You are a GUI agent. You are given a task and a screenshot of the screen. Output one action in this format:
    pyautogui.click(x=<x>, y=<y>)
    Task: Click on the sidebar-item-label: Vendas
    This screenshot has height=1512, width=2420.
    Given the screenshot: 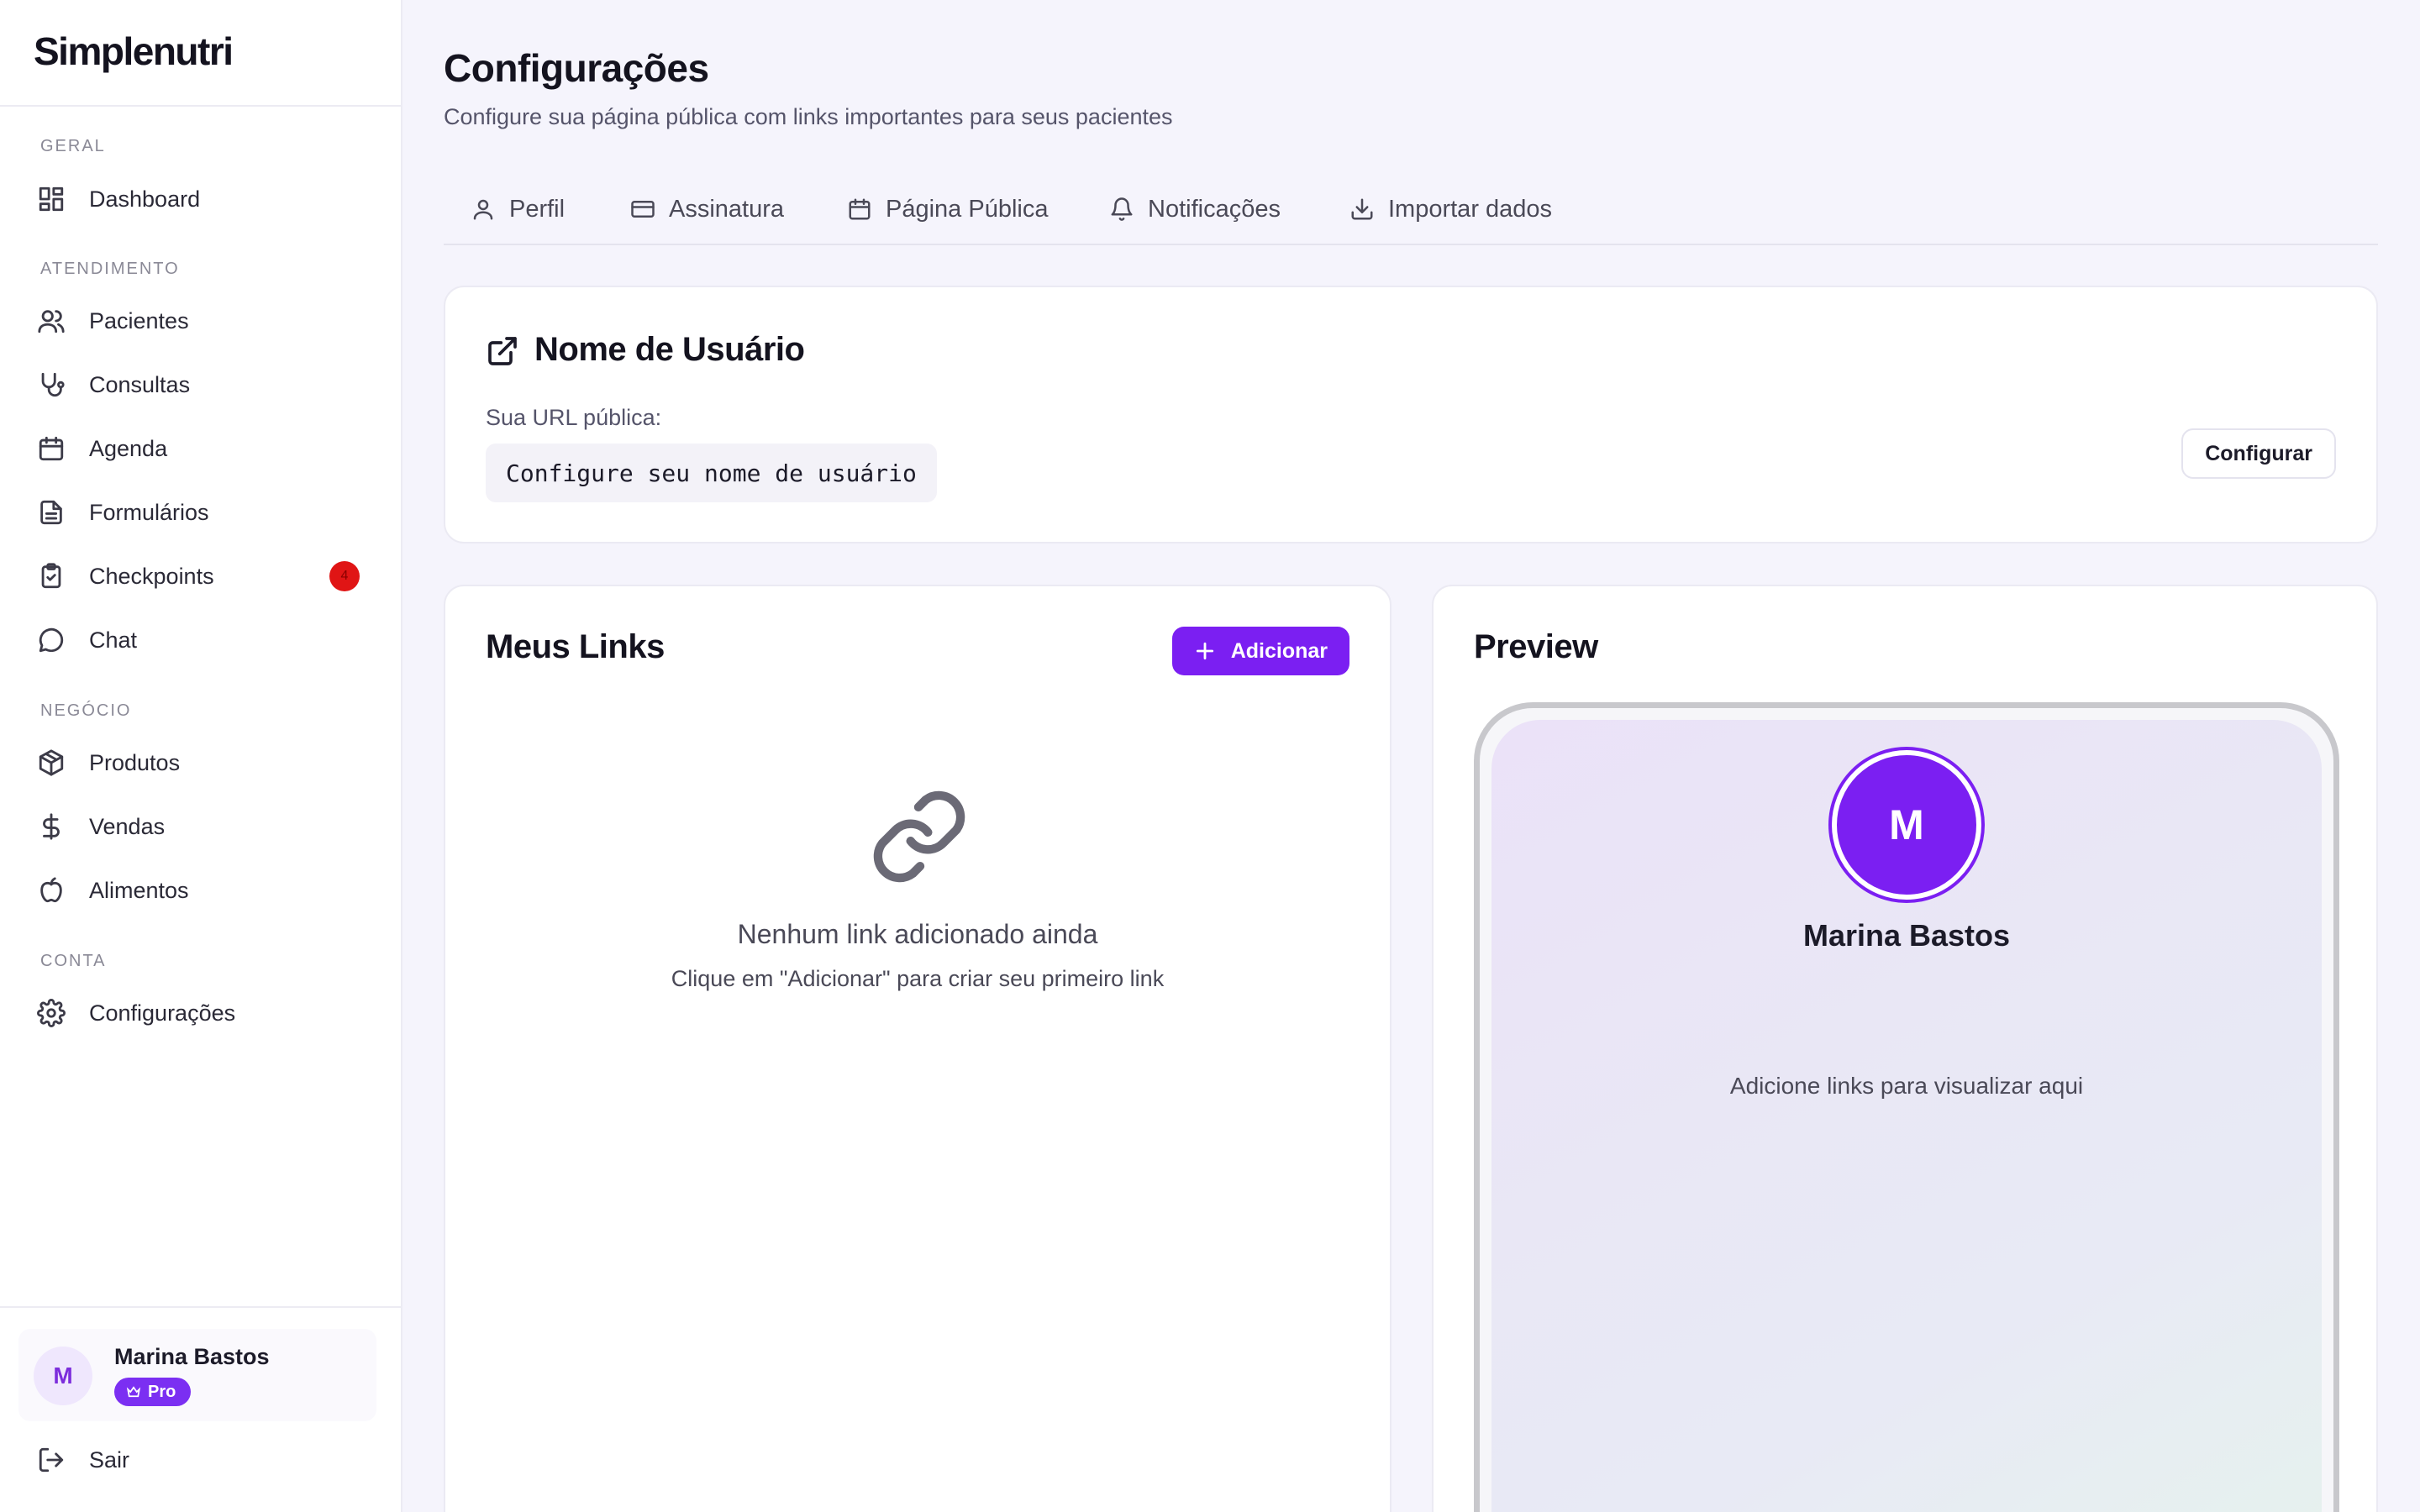 What is the action you would take?
    pyautogui.click(x=128, y=826)
    